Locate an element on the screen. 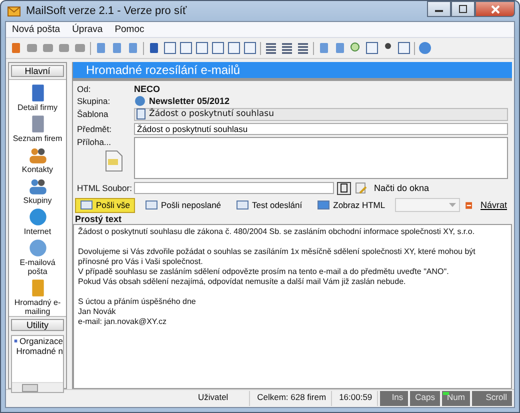  section-title: Prostý text is located at coordinates (98, 219).